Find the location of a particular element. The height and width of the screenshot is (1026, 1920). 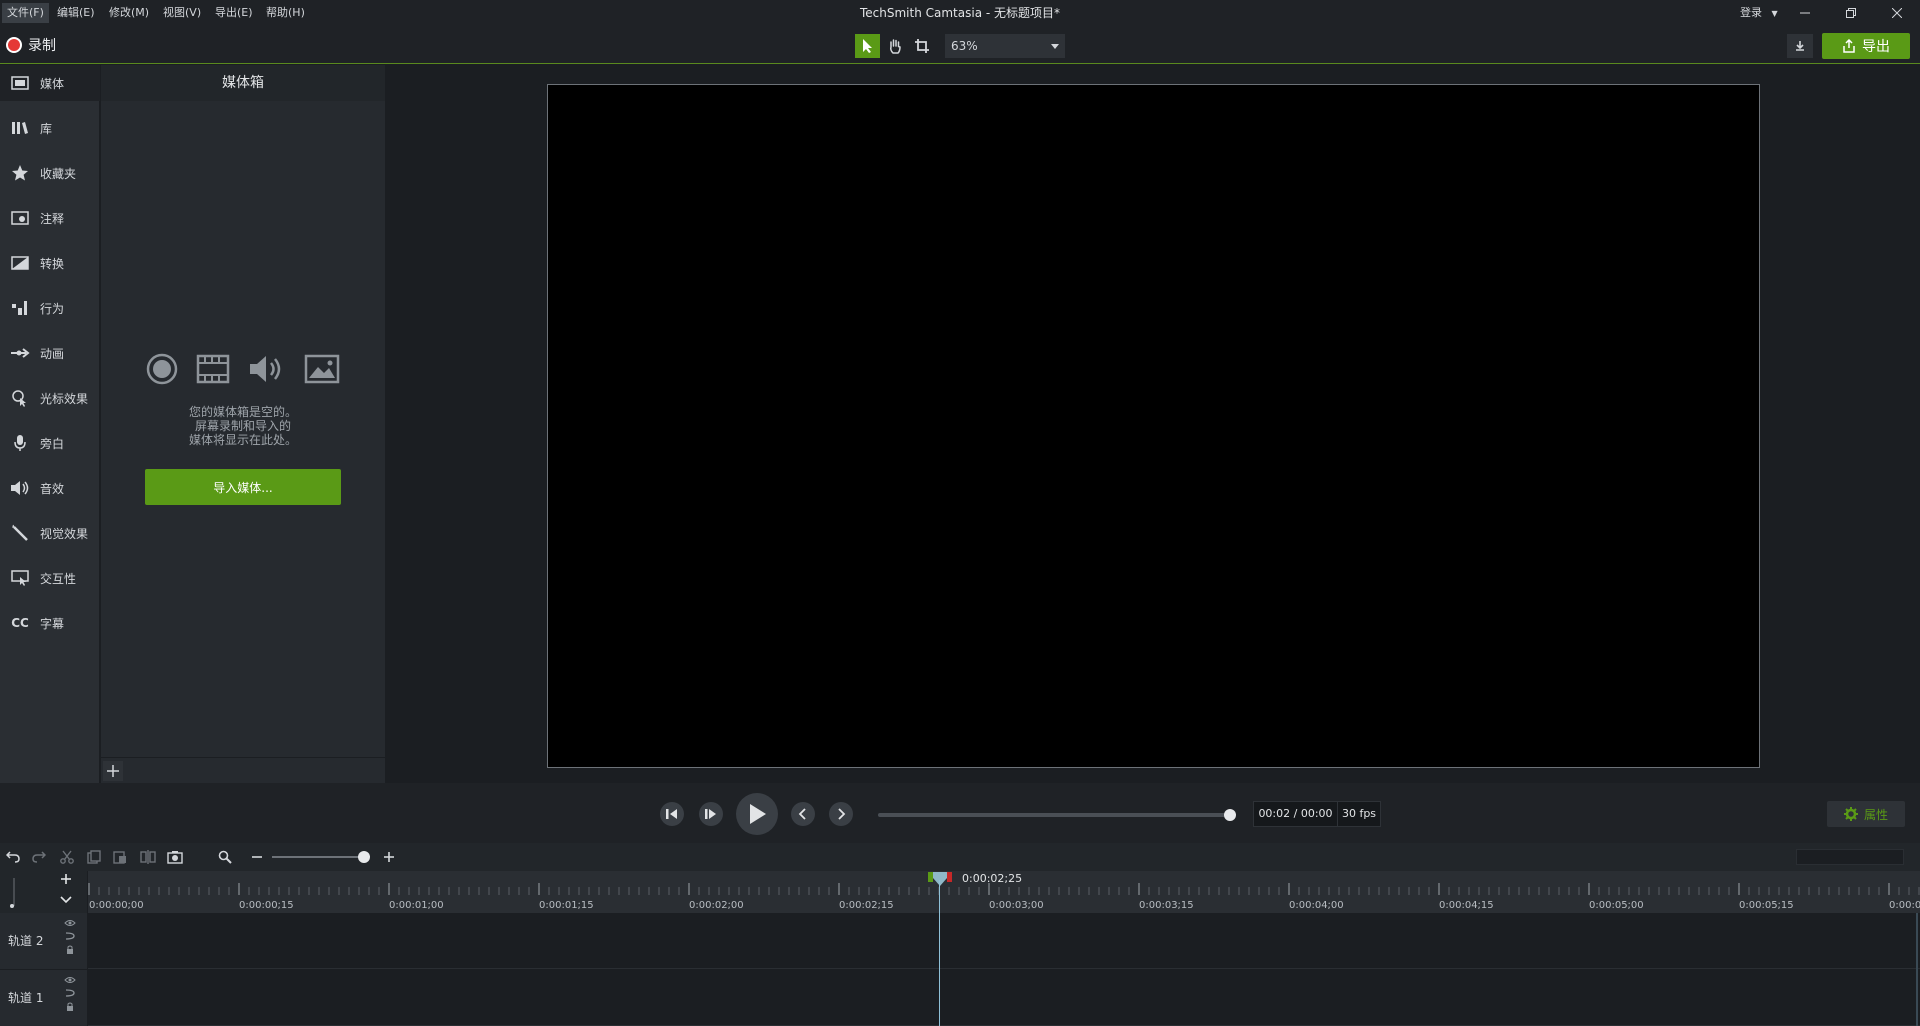

camera-icon is located at coordinates (175, 857).